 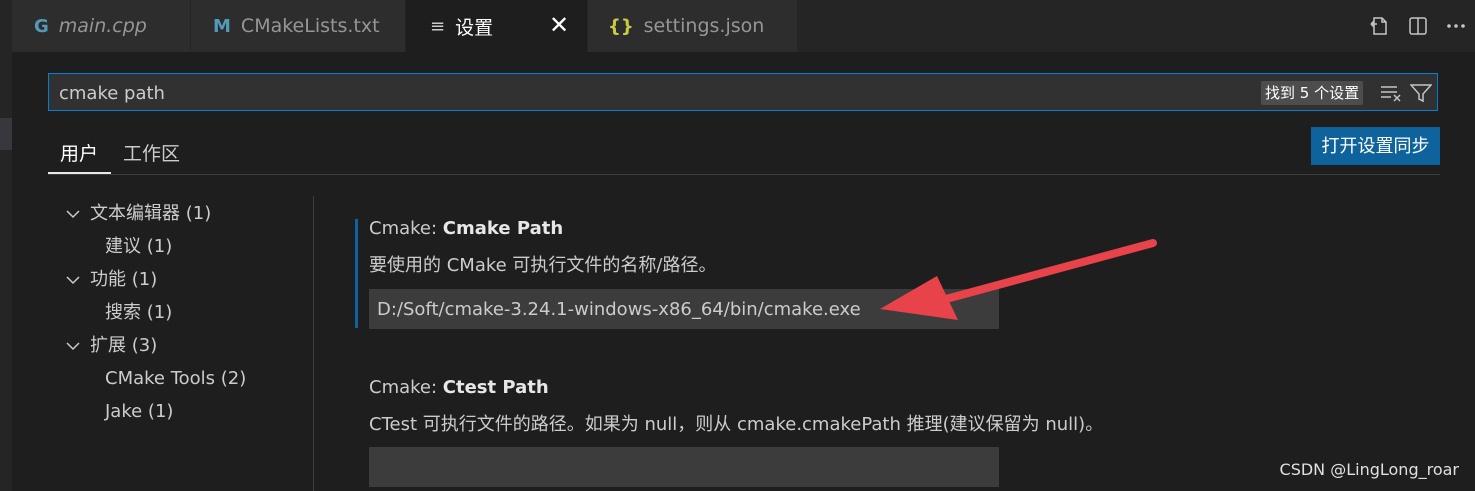 I want to click on toc-label: 搜索 (1), so click(x=139, y=312).